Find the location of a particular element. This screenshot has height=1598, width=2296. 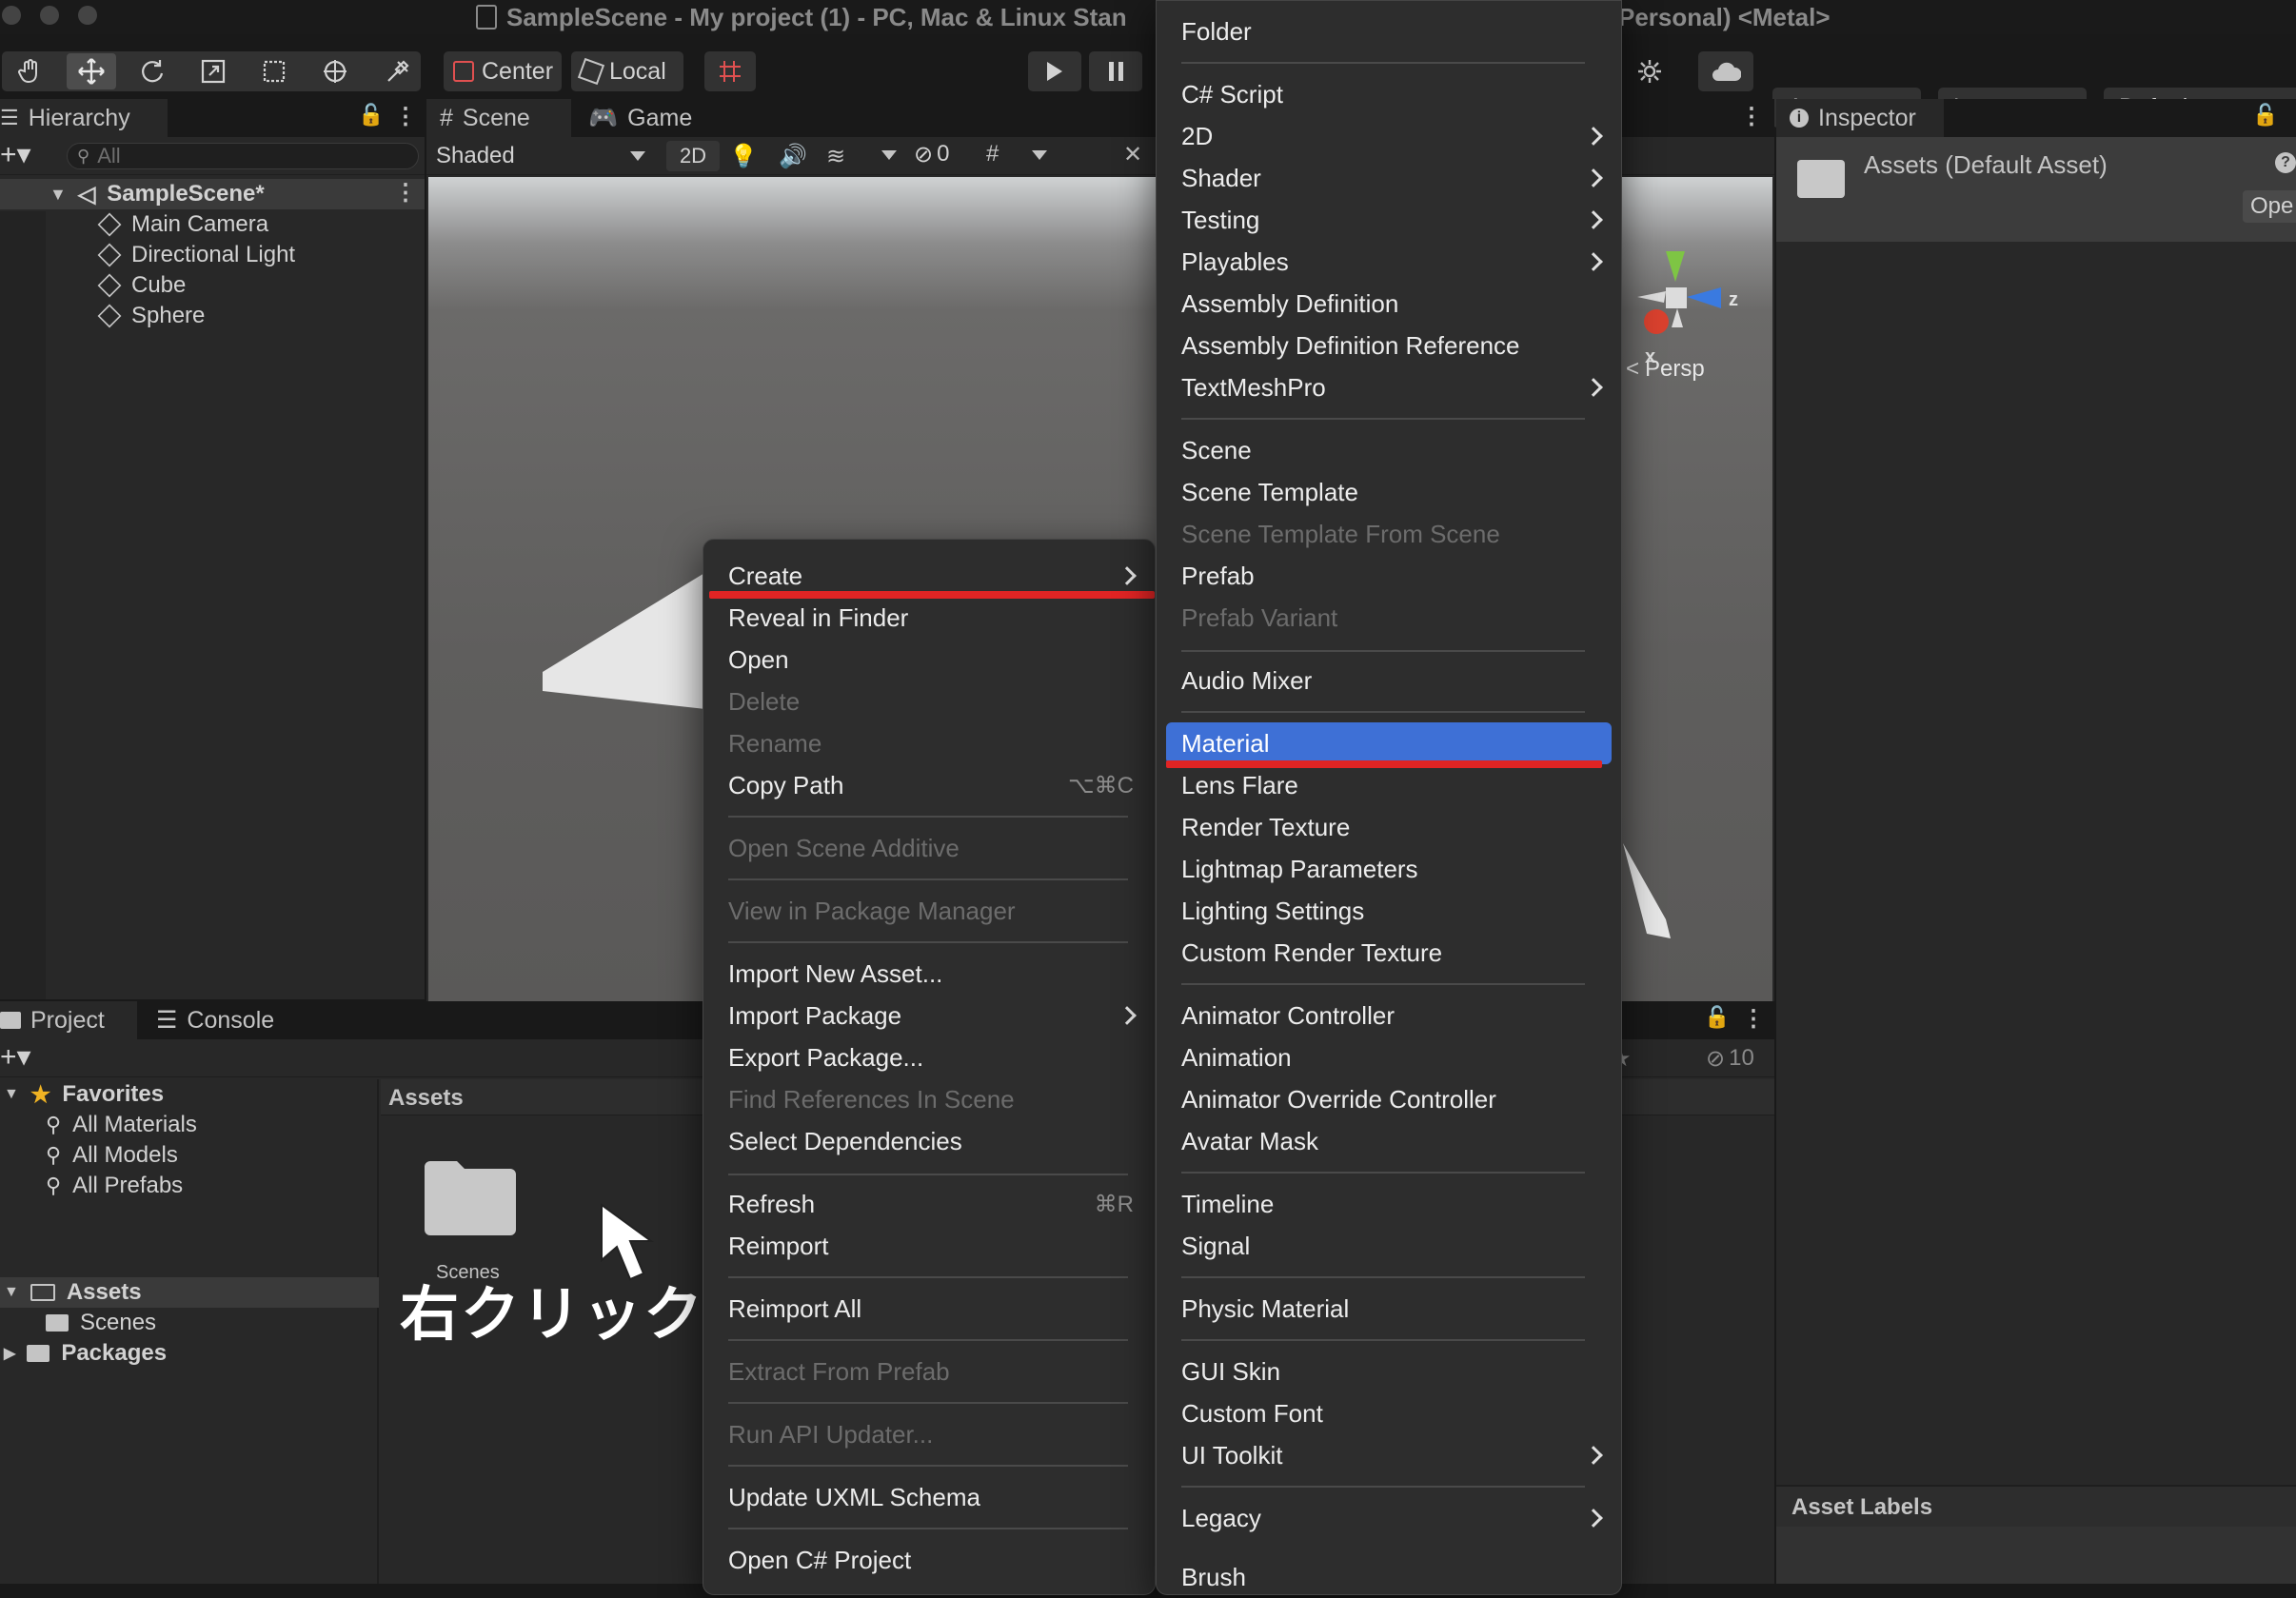

tab-hierarchy: ☰ Hierarchy is located at coordinates (84, 118).